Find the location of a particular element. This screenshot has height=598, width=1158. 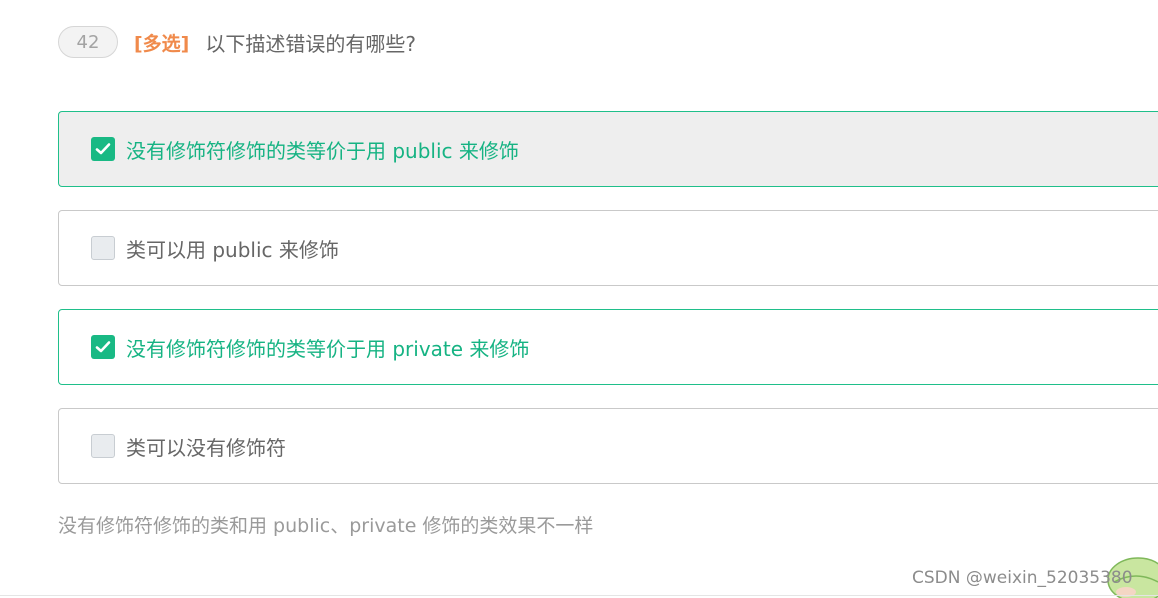

question-header: 42 [多选] 以下描述错误的有哪些? is located at coordinates (237, 42).